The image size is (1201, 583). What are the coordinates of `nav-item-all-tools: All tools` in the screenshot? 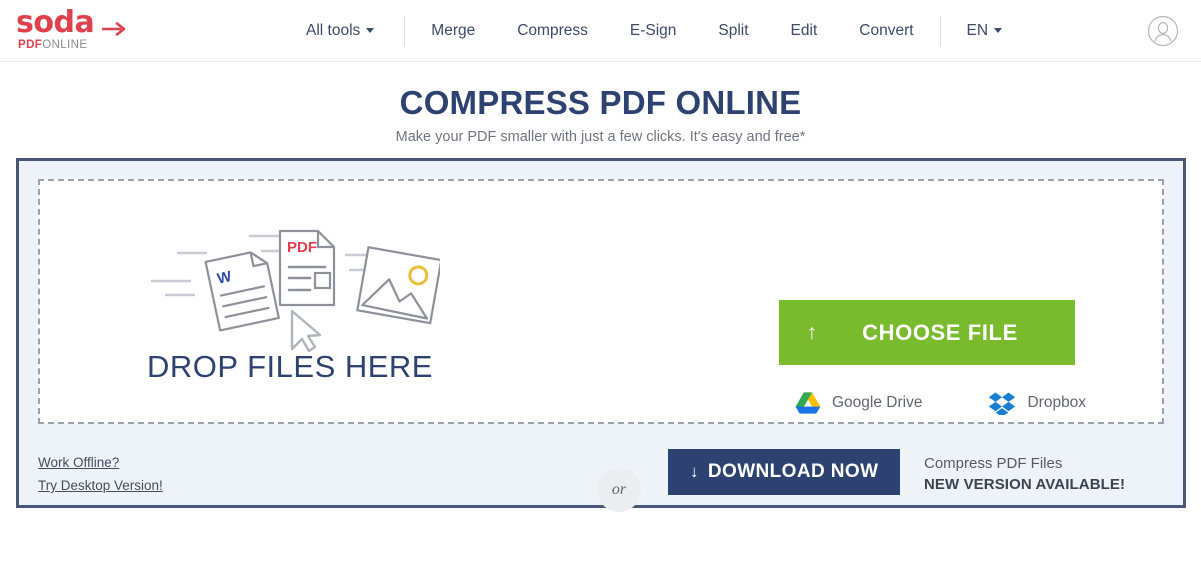 It's located at (340, 30).